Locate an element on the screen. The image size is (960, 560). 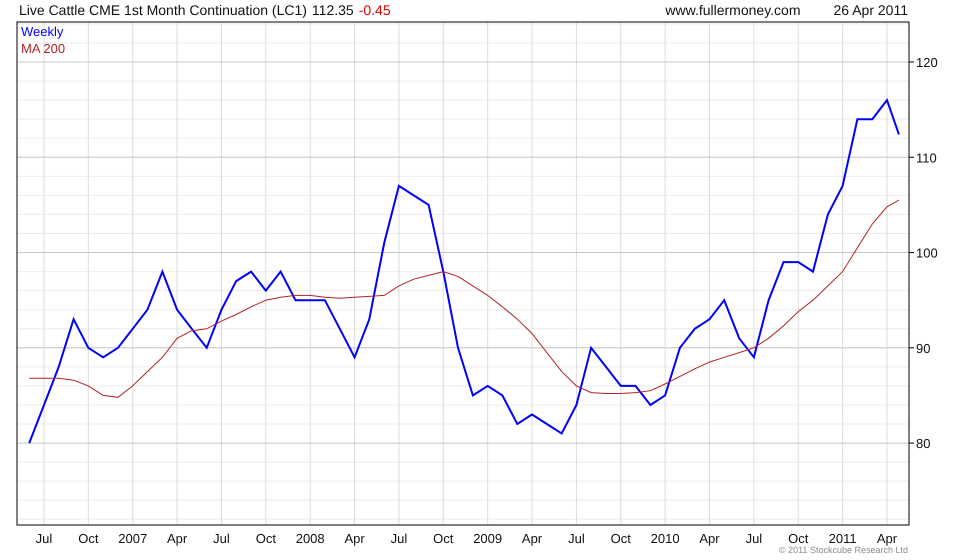
x-axis-label: 2011 is located at coordinates (842, 538).